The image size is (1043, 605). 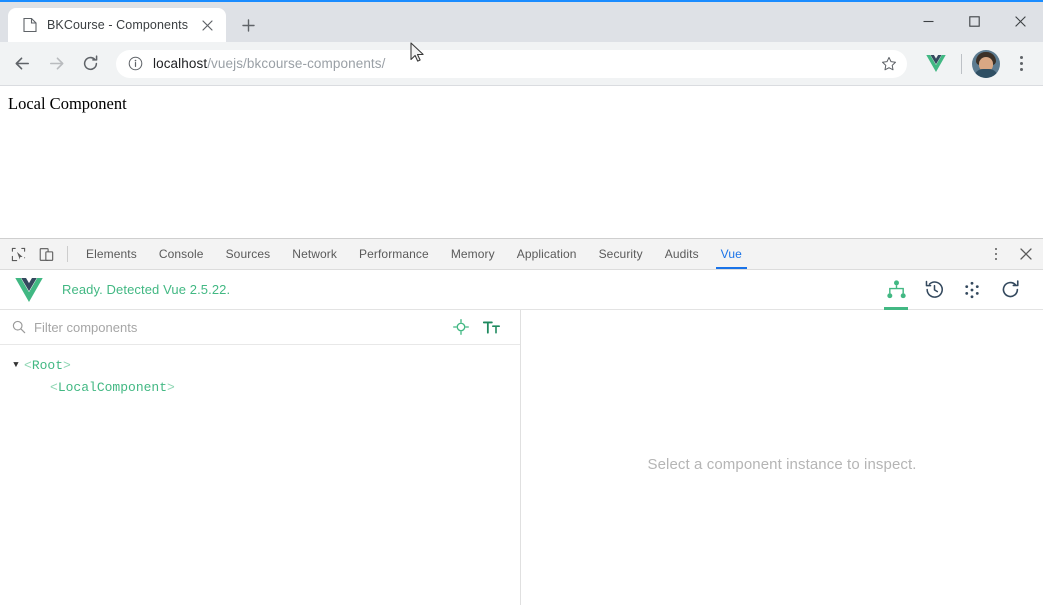 I want to click on url-host: localhost, so click(x=180, y=63).